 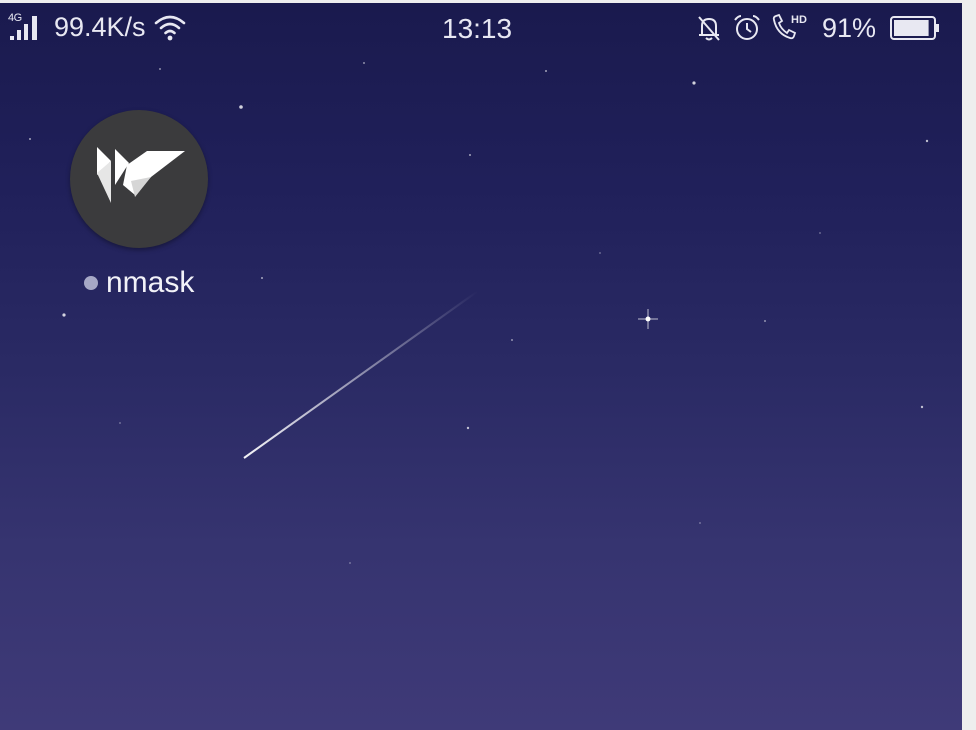 I want to click on svg-text: HD, so click(x=799, y=20).